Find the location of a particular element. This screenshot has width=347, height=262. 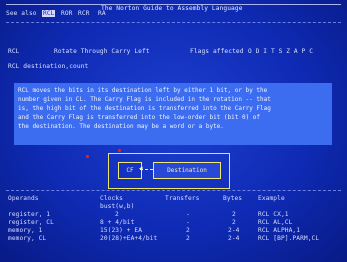

flags-affected-value: O D I T S Z A P C is located at coordinates (281, 51).